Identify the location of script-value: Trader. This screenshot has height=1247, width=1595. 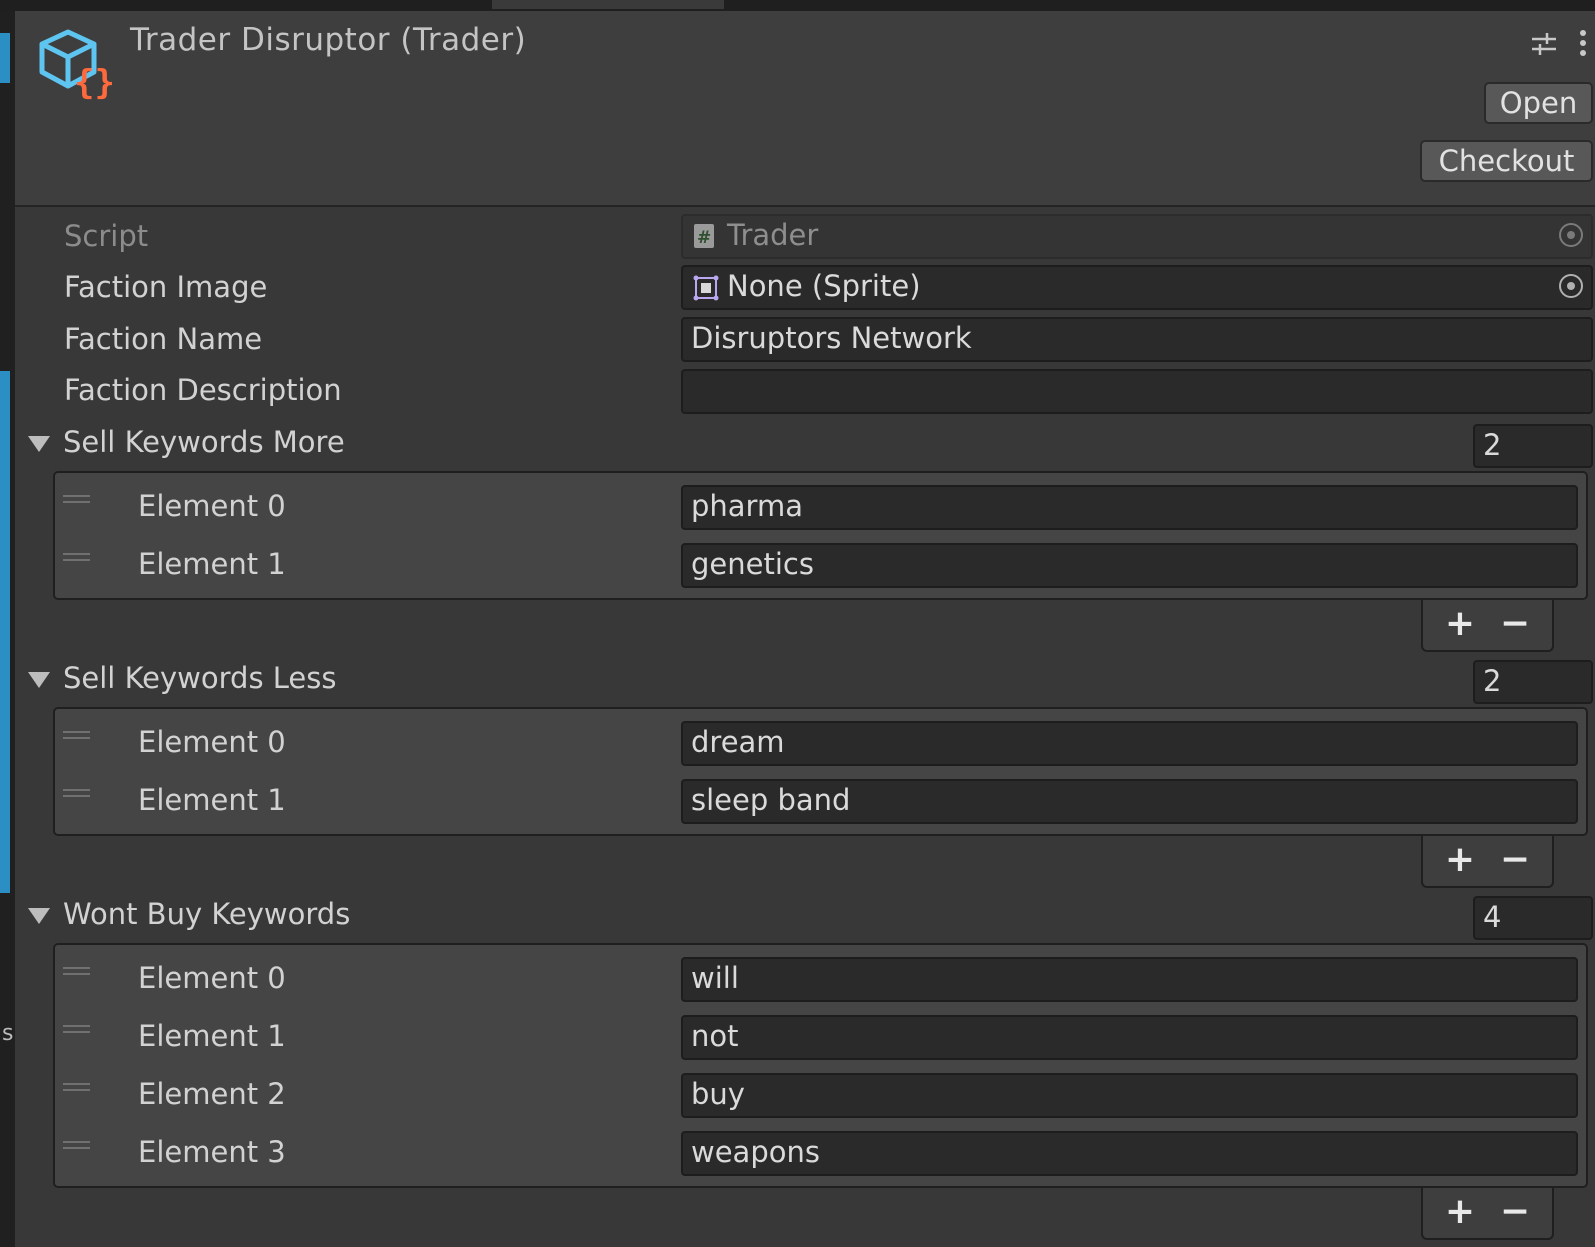
(773, 235).